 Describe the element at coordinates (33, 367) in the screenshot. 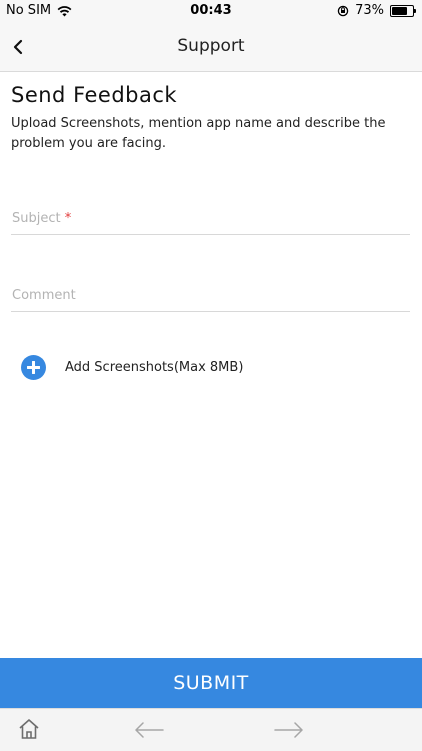

I see `plus-circle-icon` at that location.